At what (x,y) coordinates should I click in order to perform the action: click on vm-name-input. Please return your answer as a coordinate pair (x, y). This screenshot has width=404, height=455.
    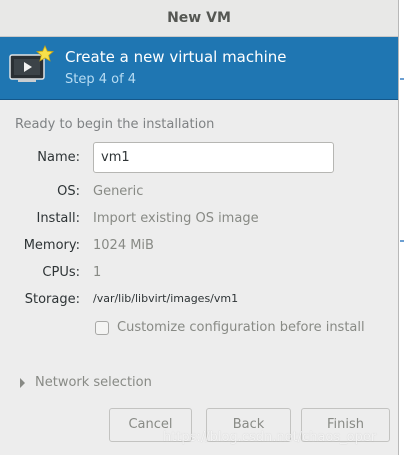
    Looking at the image, I should click on (213, 157).